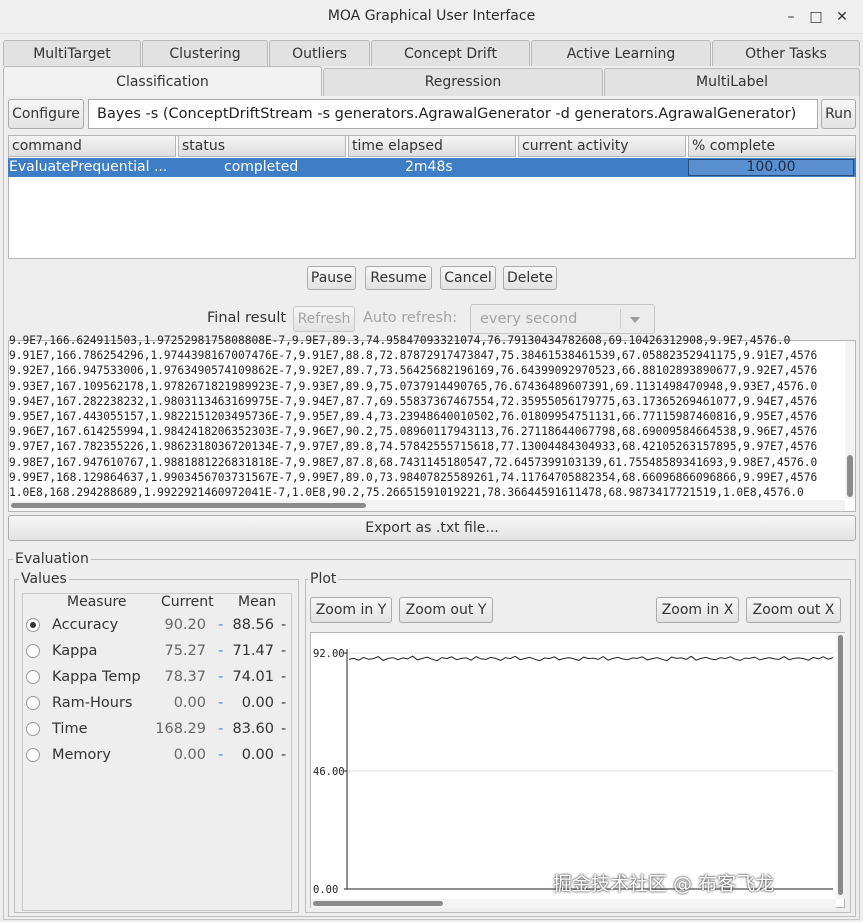 The width and height of the screenshot is (863, 922). What do you see at coordinates (621, 53) in the screenshot?
I see `tab-active-learning: Active Learning` at bounding box center [621, 53].